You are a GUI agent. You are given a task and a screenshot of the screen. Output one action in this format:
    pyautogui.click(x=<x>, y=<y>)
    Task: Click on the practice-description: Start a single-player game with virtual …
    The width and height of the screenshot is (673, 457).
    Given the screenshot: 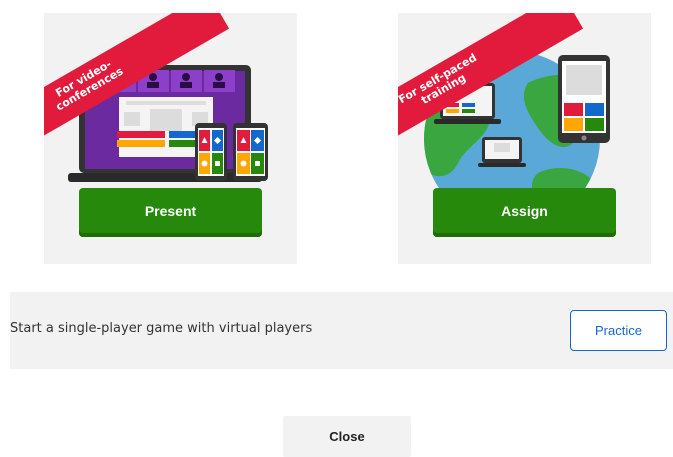 What is the action you would take?
    pyautogui.click(x=161, y=328)
    